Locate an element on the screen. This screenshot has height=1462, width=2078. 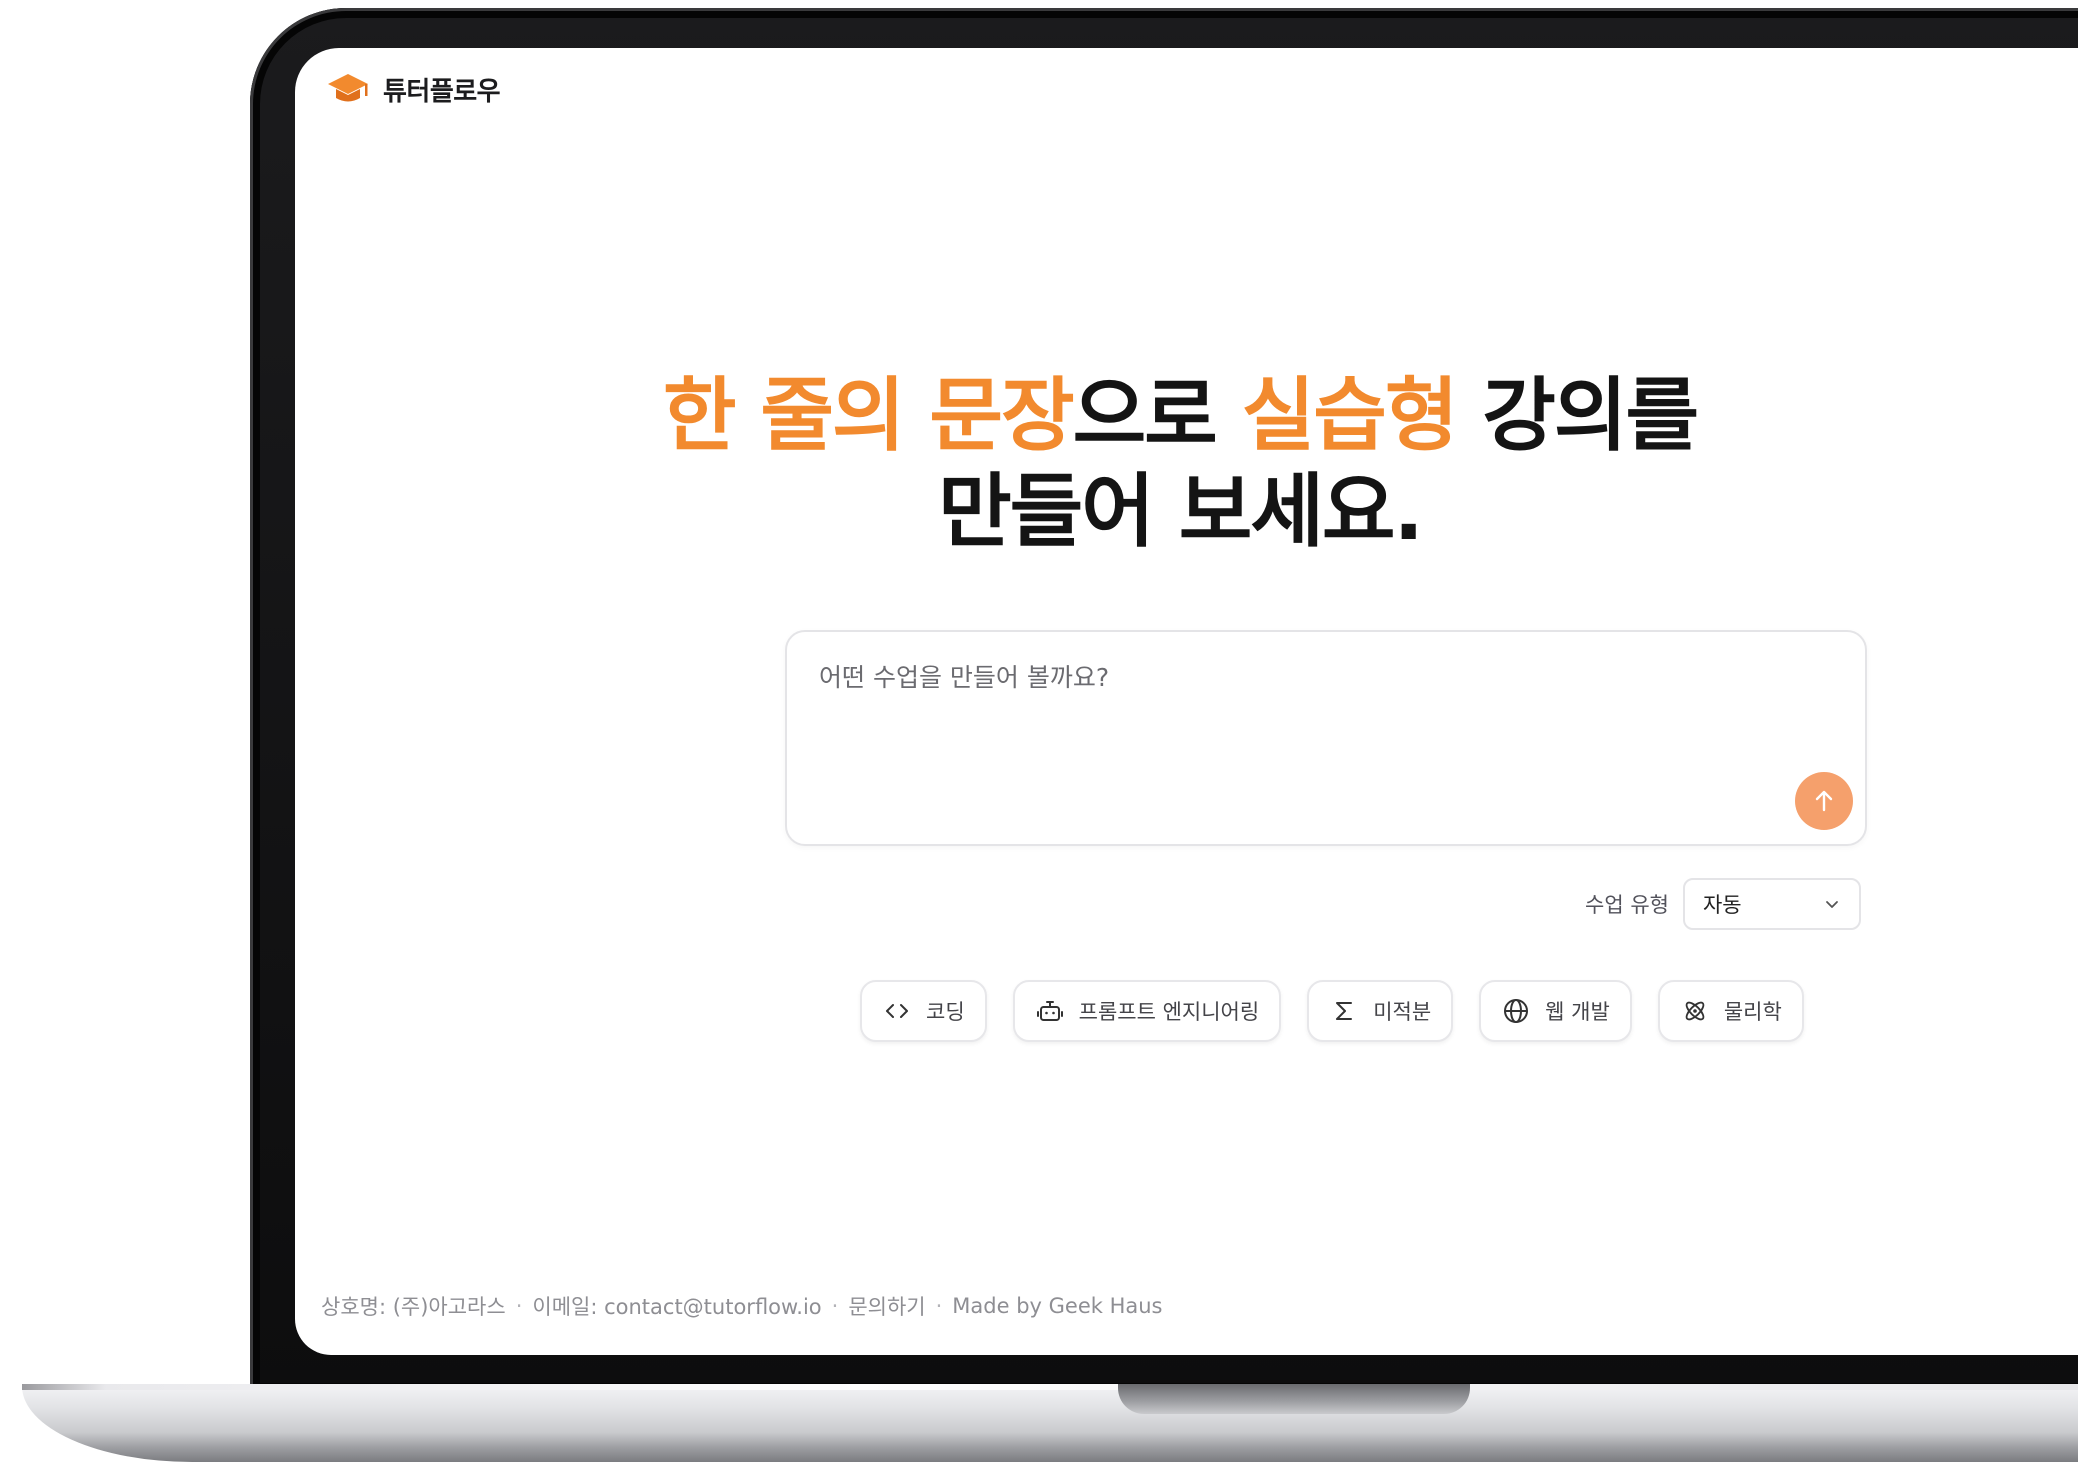
chip-label: 프롬프트 엔지니어링 is located at coordinates (1169, 1012).